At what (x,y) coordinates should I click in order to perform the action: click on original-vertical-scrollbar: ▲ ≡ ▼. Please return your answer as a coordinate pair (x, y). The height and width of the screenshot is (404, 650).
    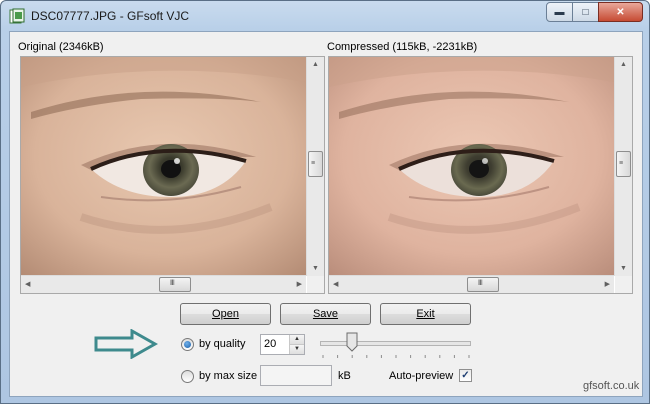
    Looking at the image, I should click on (315, 166).